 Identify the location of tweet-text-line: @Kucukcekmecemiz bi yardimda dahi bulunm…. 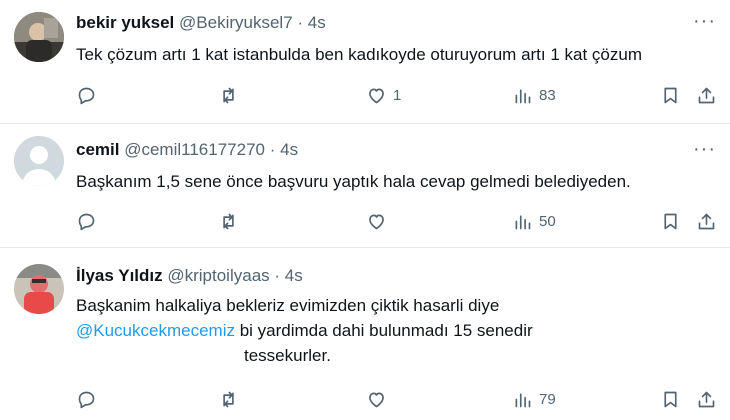
(304, 330).